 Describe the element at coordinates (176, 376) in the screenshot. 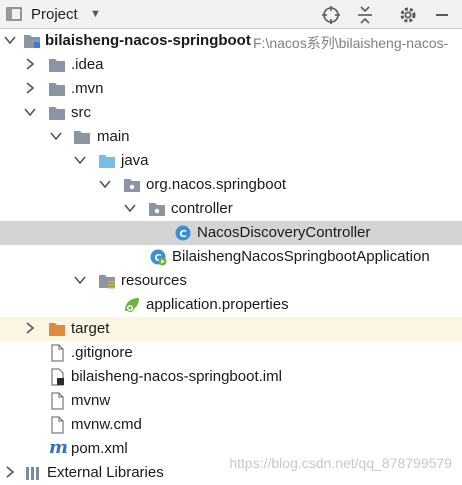

I see `tree-label-iml: bilaisheng-nacos-springboot.iml` at that location.